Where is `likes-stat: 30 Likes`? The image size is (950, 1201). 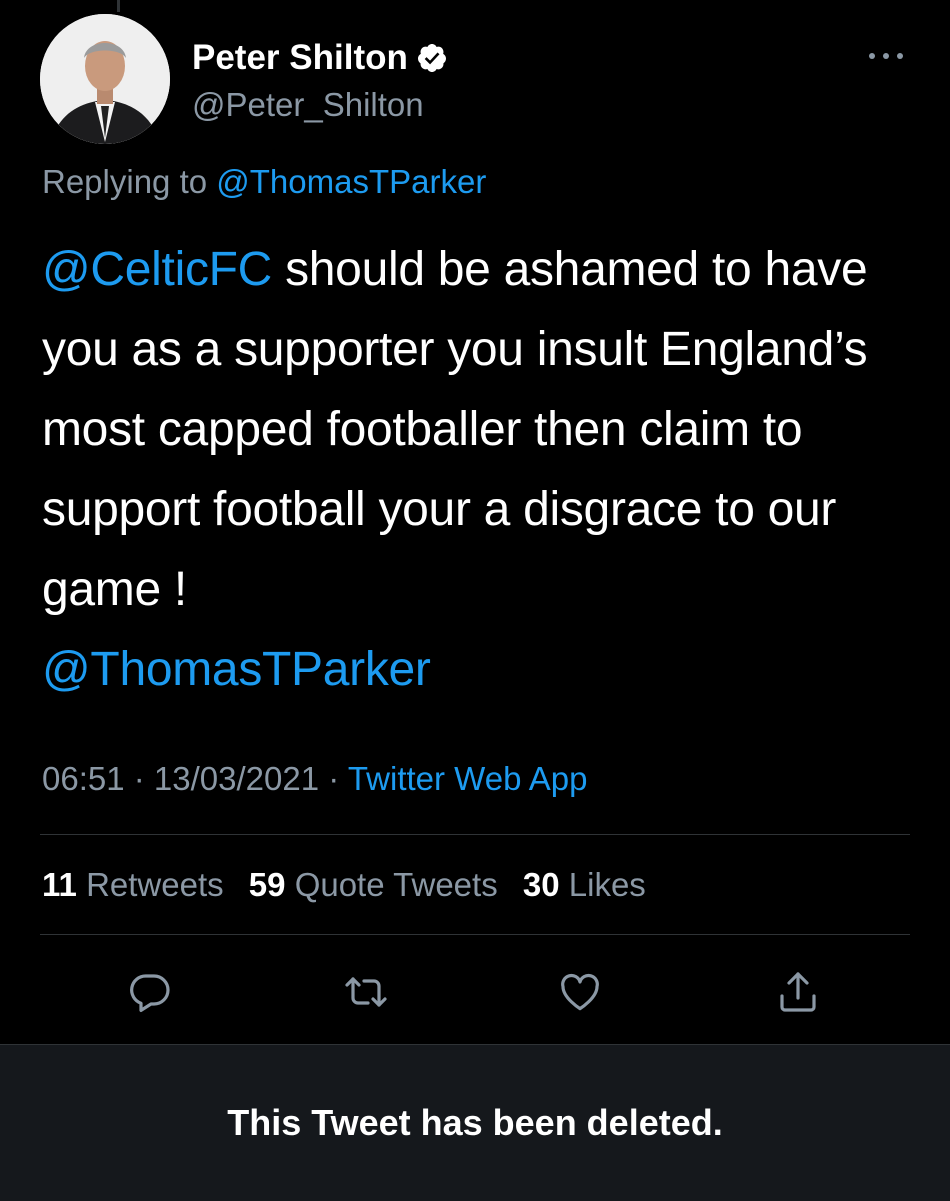 likes-stat: 30 Likes is located at coordinates (584, 884).